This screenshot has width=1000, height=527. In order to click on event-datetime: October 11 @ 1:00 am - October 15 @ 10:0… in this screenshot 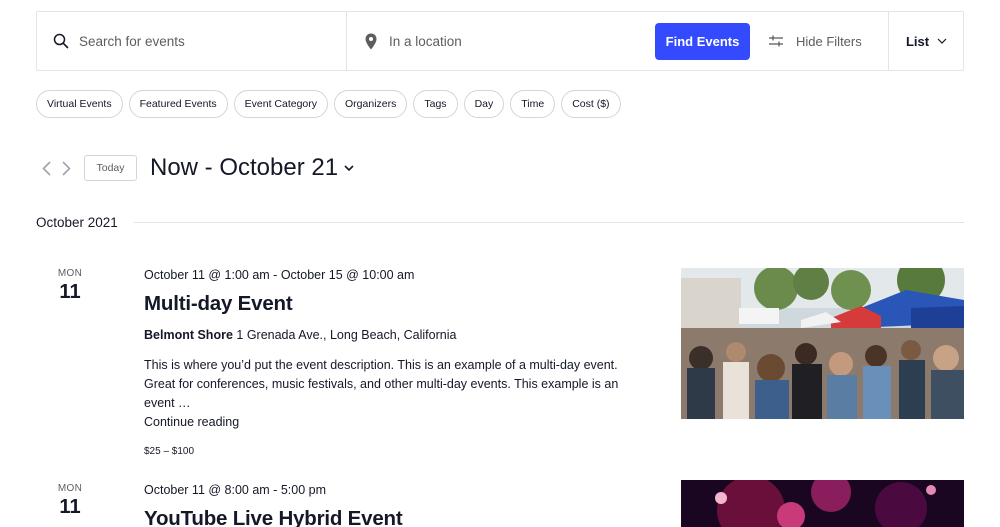, I will do `click(279, 275)`.